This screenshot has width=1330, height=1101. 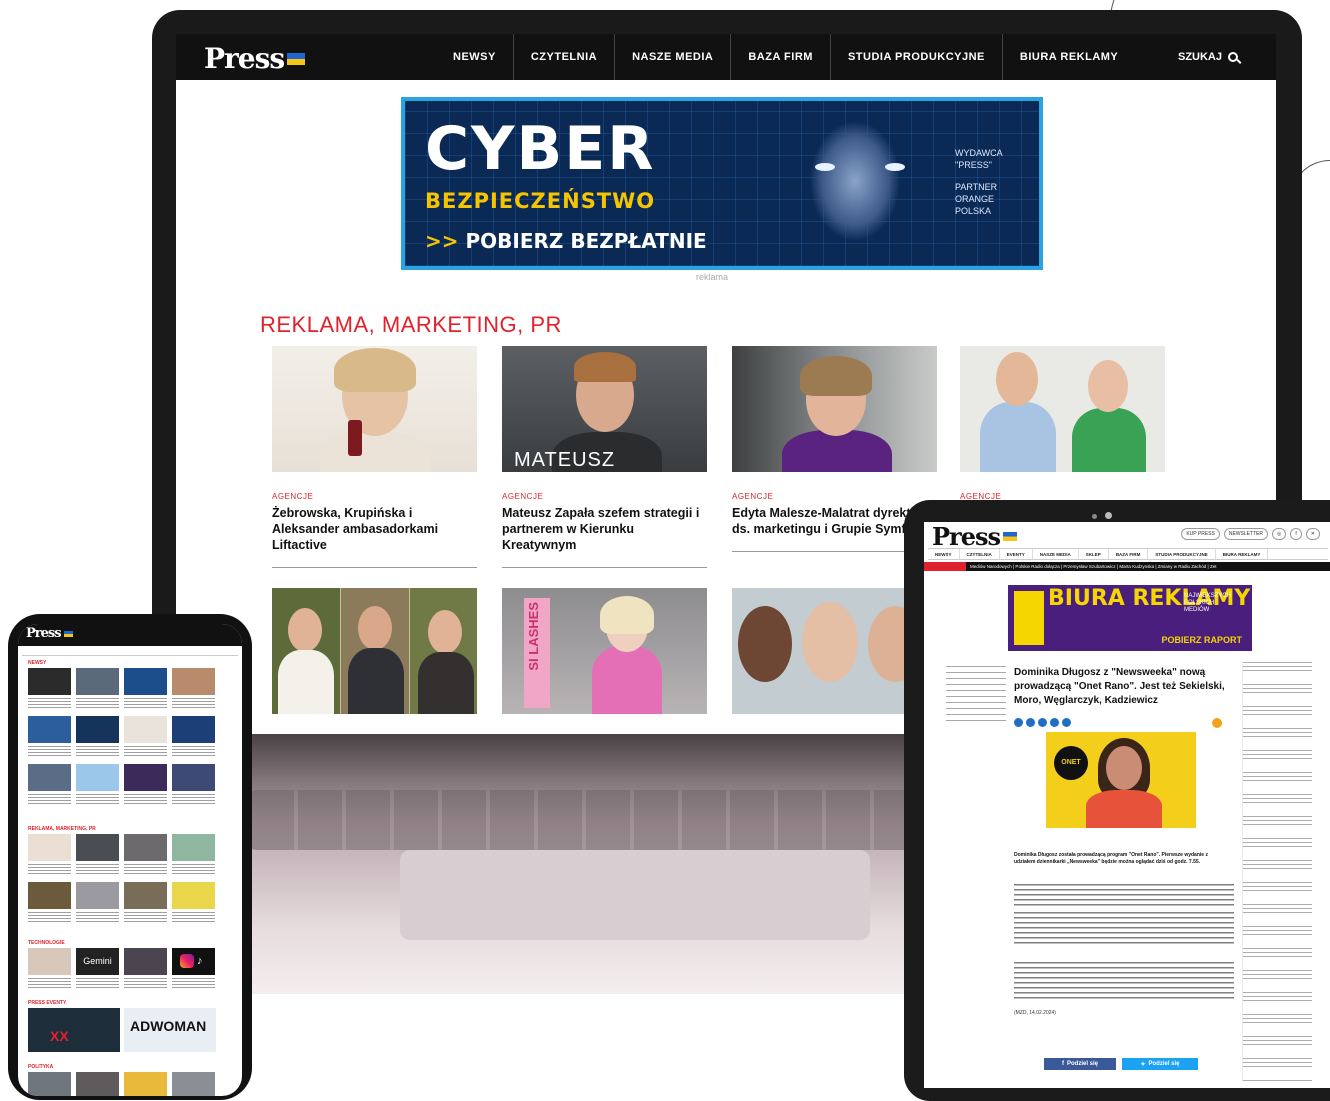 I want to click on press-logo: Press, so click(x=255, y=58).